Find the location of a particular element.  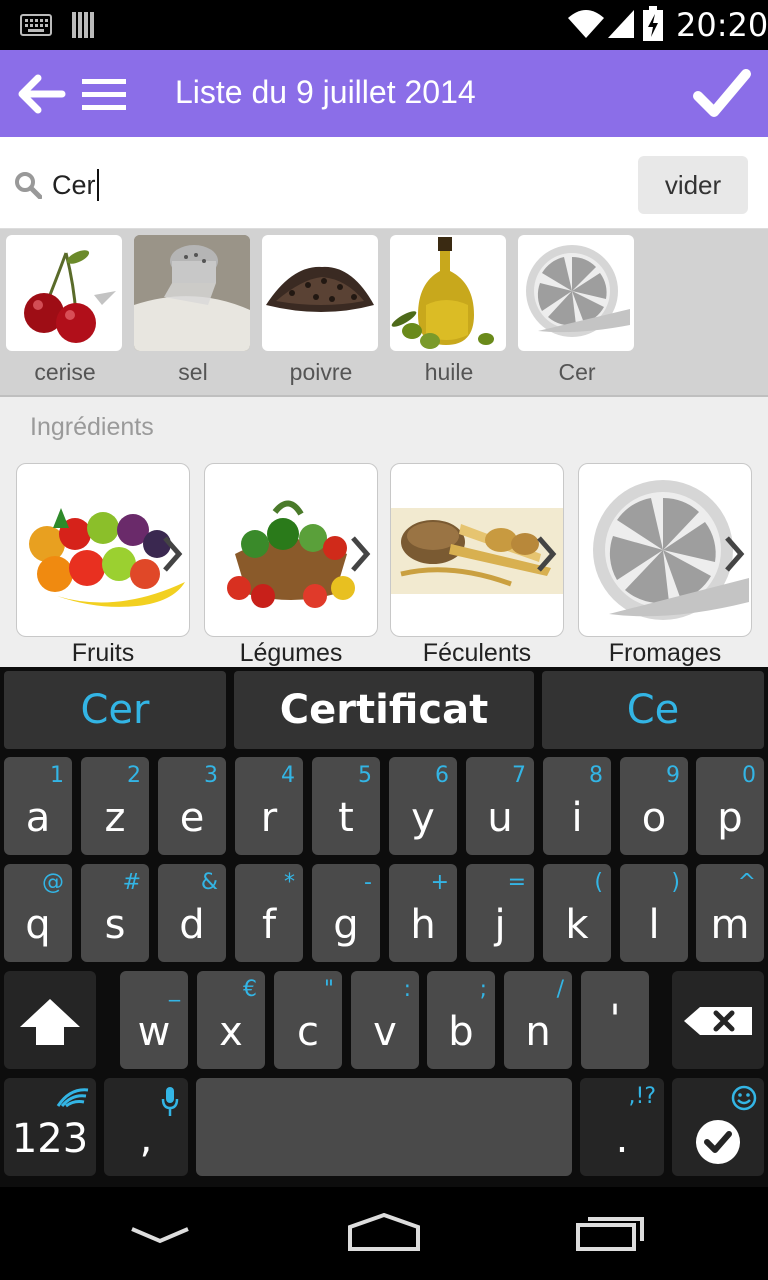

key-x: € x is located at coordinates (231, 1020).